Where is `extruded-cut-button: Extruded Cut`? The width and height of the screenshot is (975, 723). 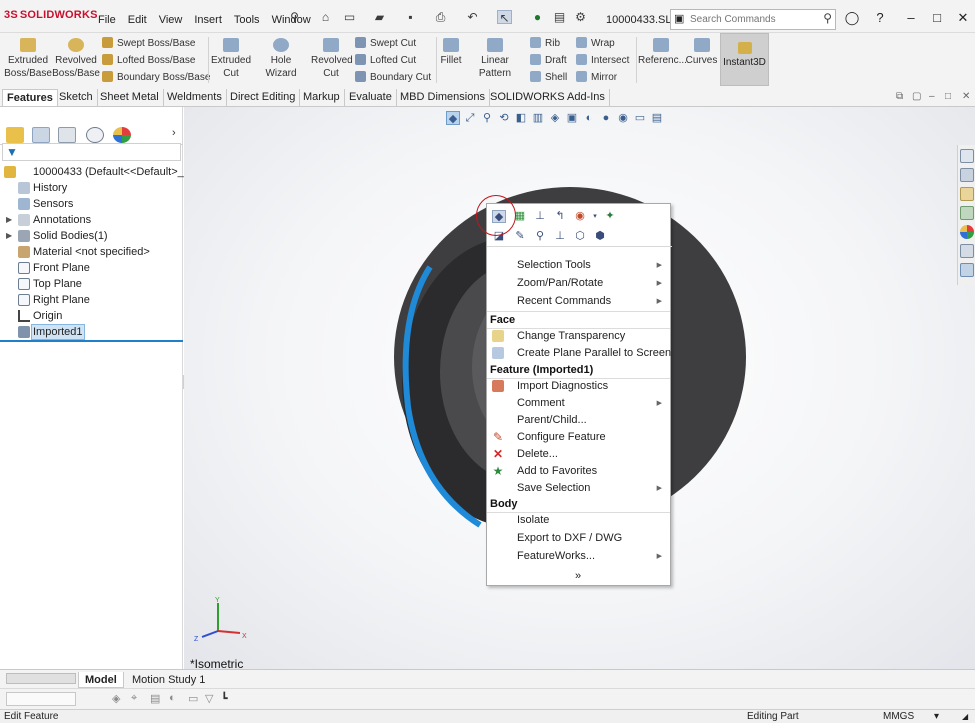
extruded-cut-button: Extruded Cut is located at coordinates (231, 59).